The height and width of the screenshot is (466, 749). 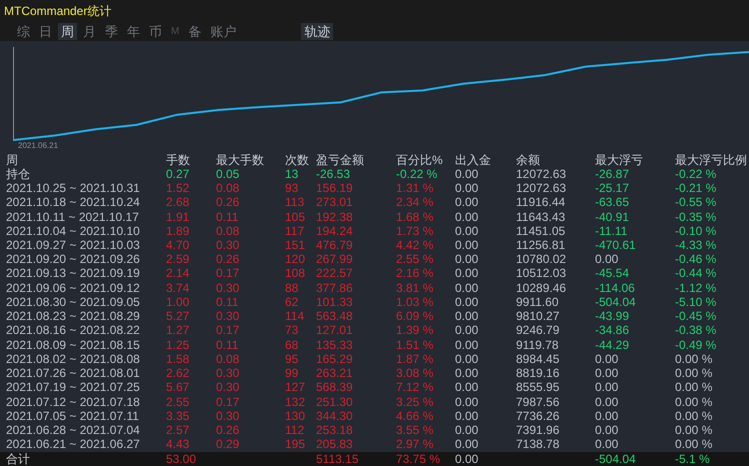 What do you see at coordinates (334, 288) in the screenshot?
I see `table-cell: 377.86` at bounding box center [334, 288].